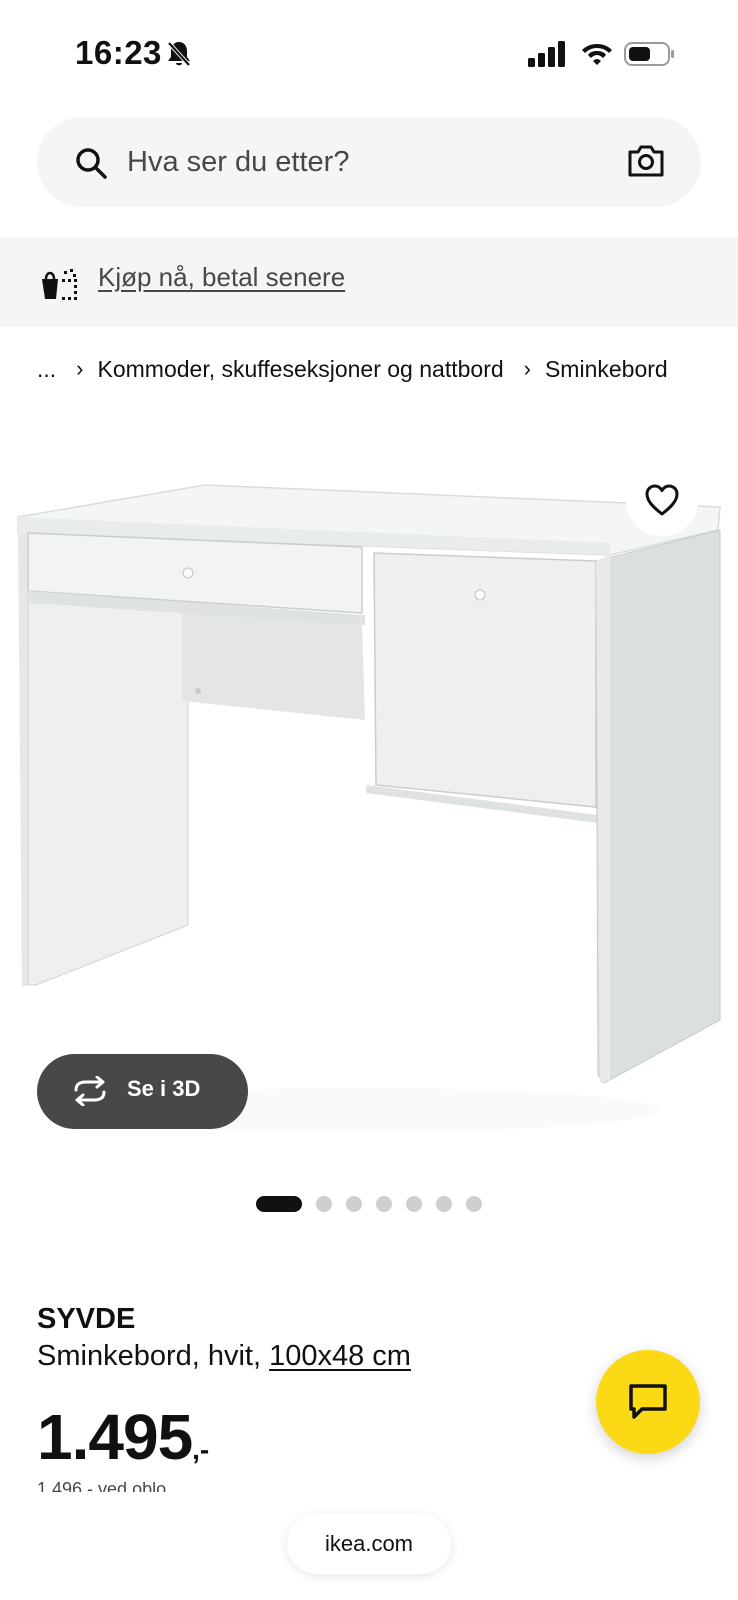  I want to click on buy-now-pay-later-link: Kjøp nå, betal senere, so click(221, 277).